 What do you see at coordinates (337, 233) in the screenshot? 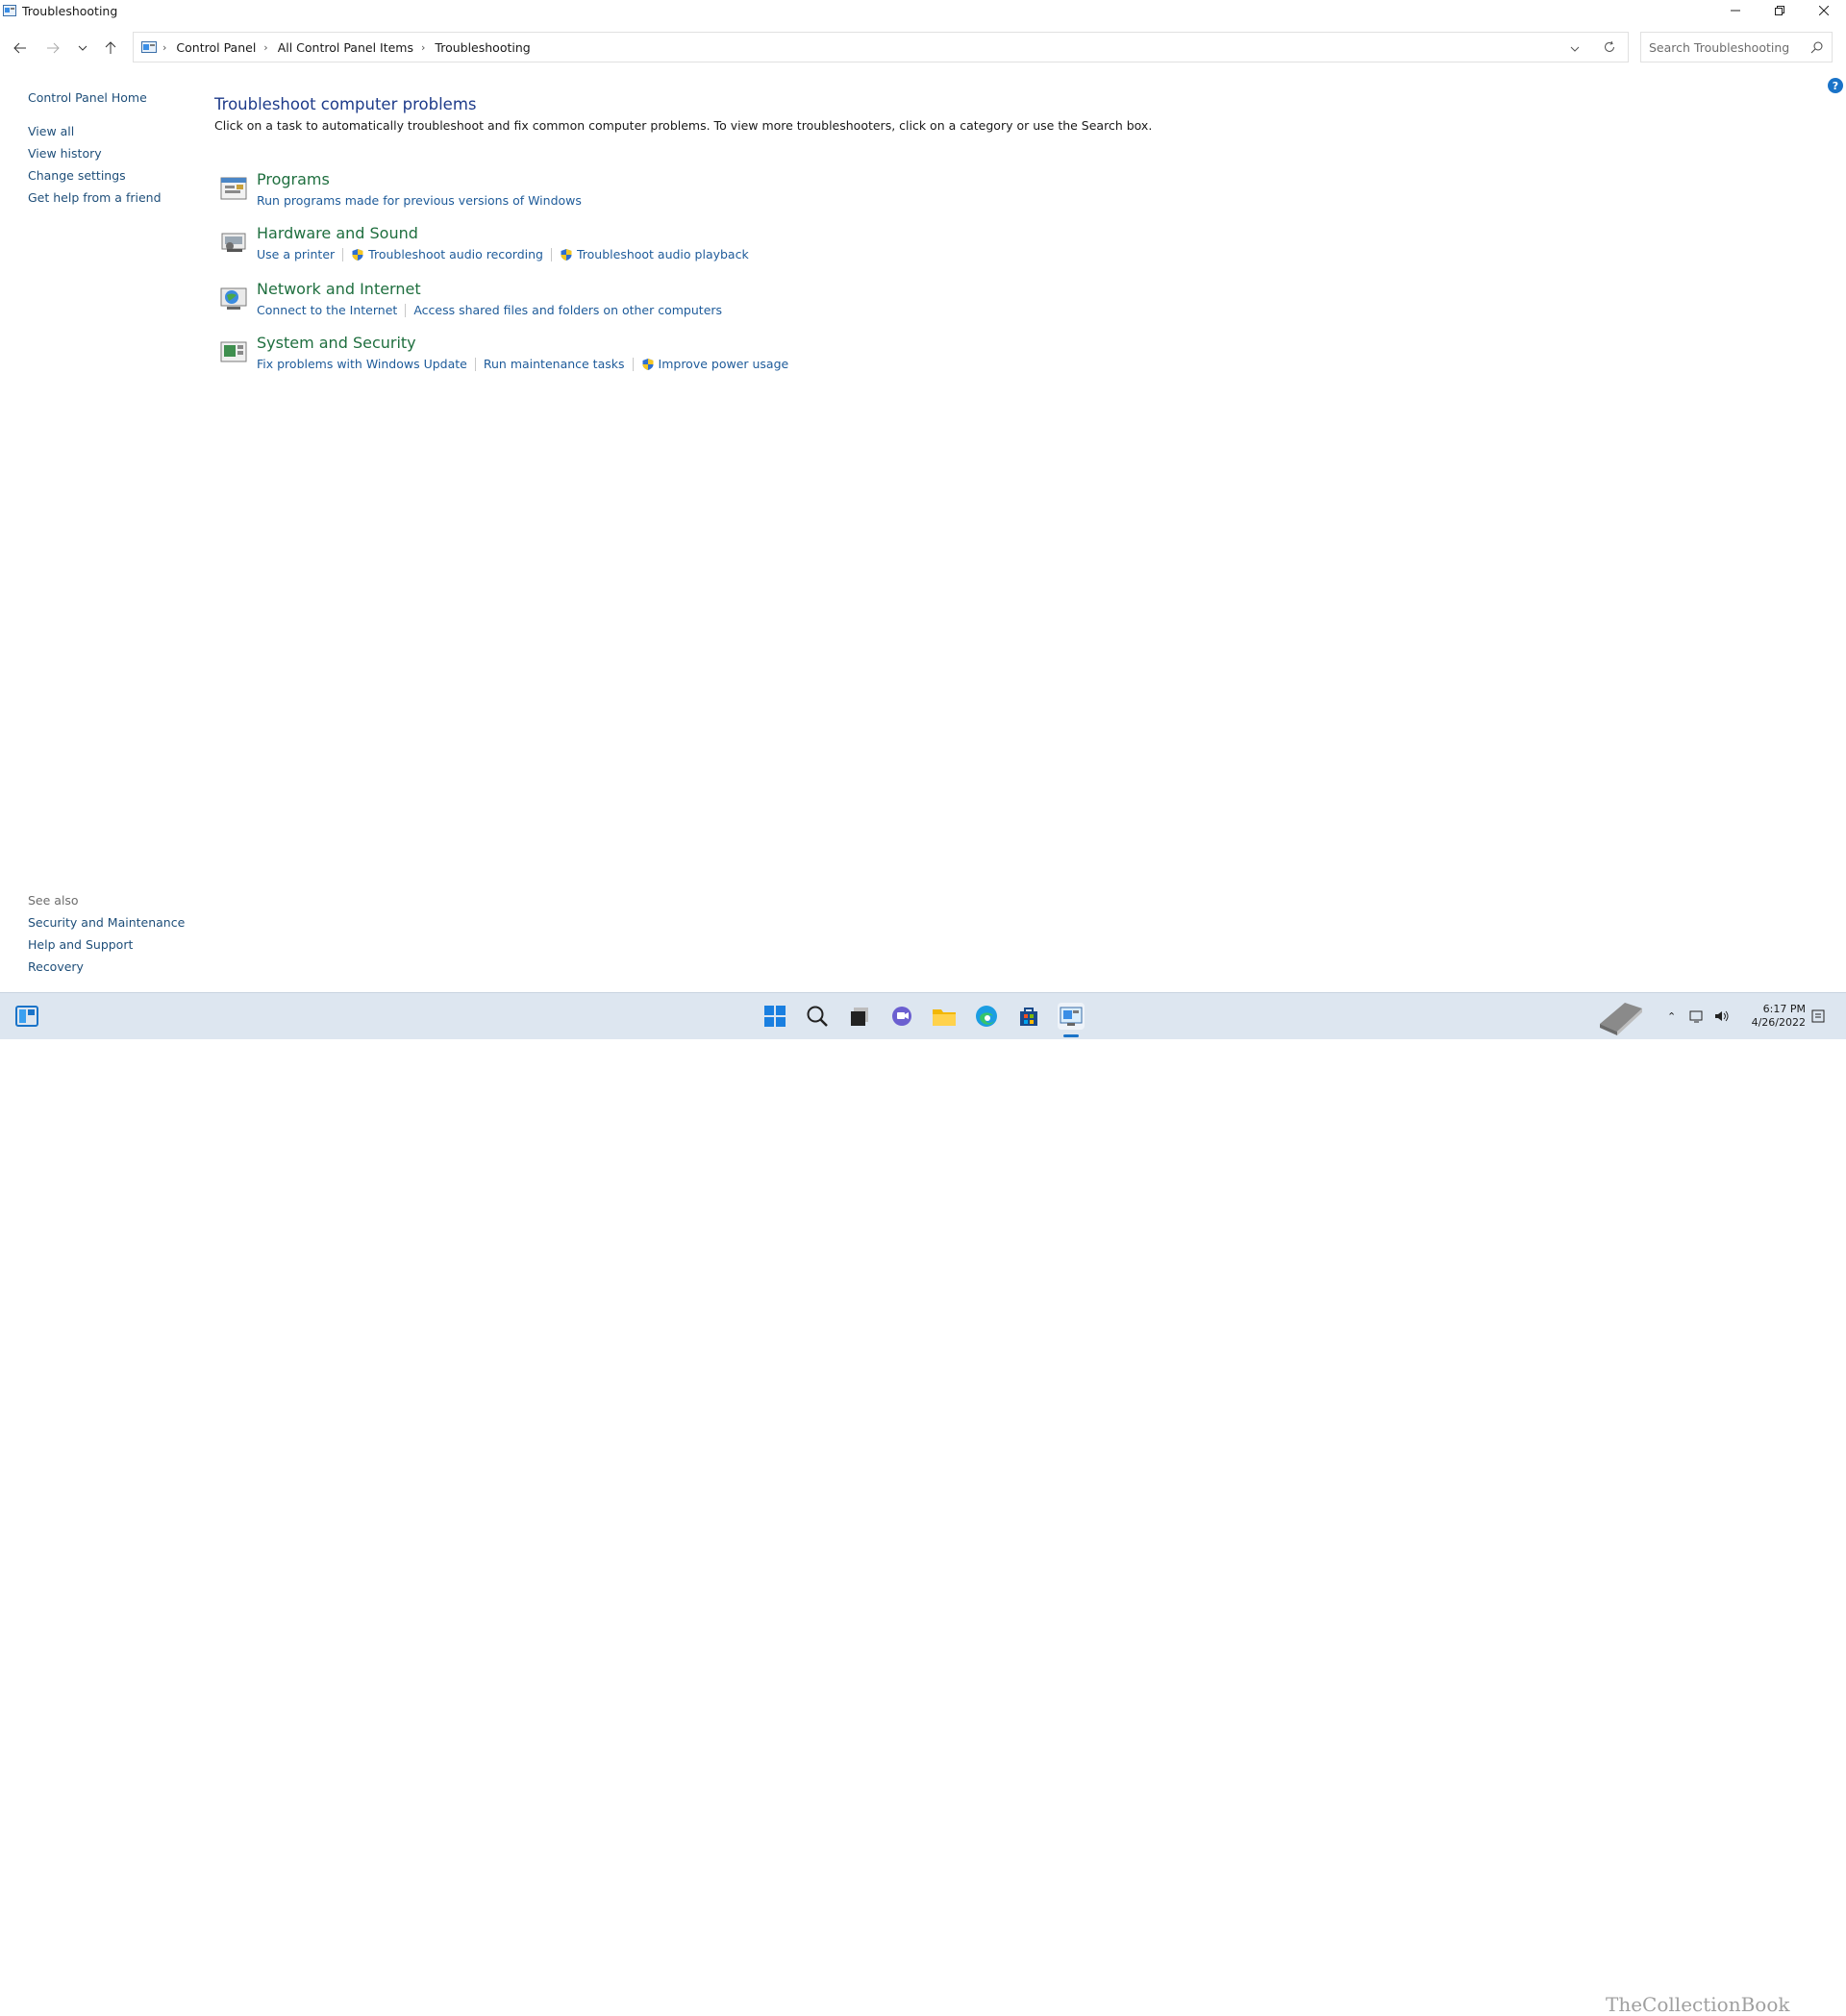
I see `category-title: Hardware and Sound` at bounding box center [337, 233].